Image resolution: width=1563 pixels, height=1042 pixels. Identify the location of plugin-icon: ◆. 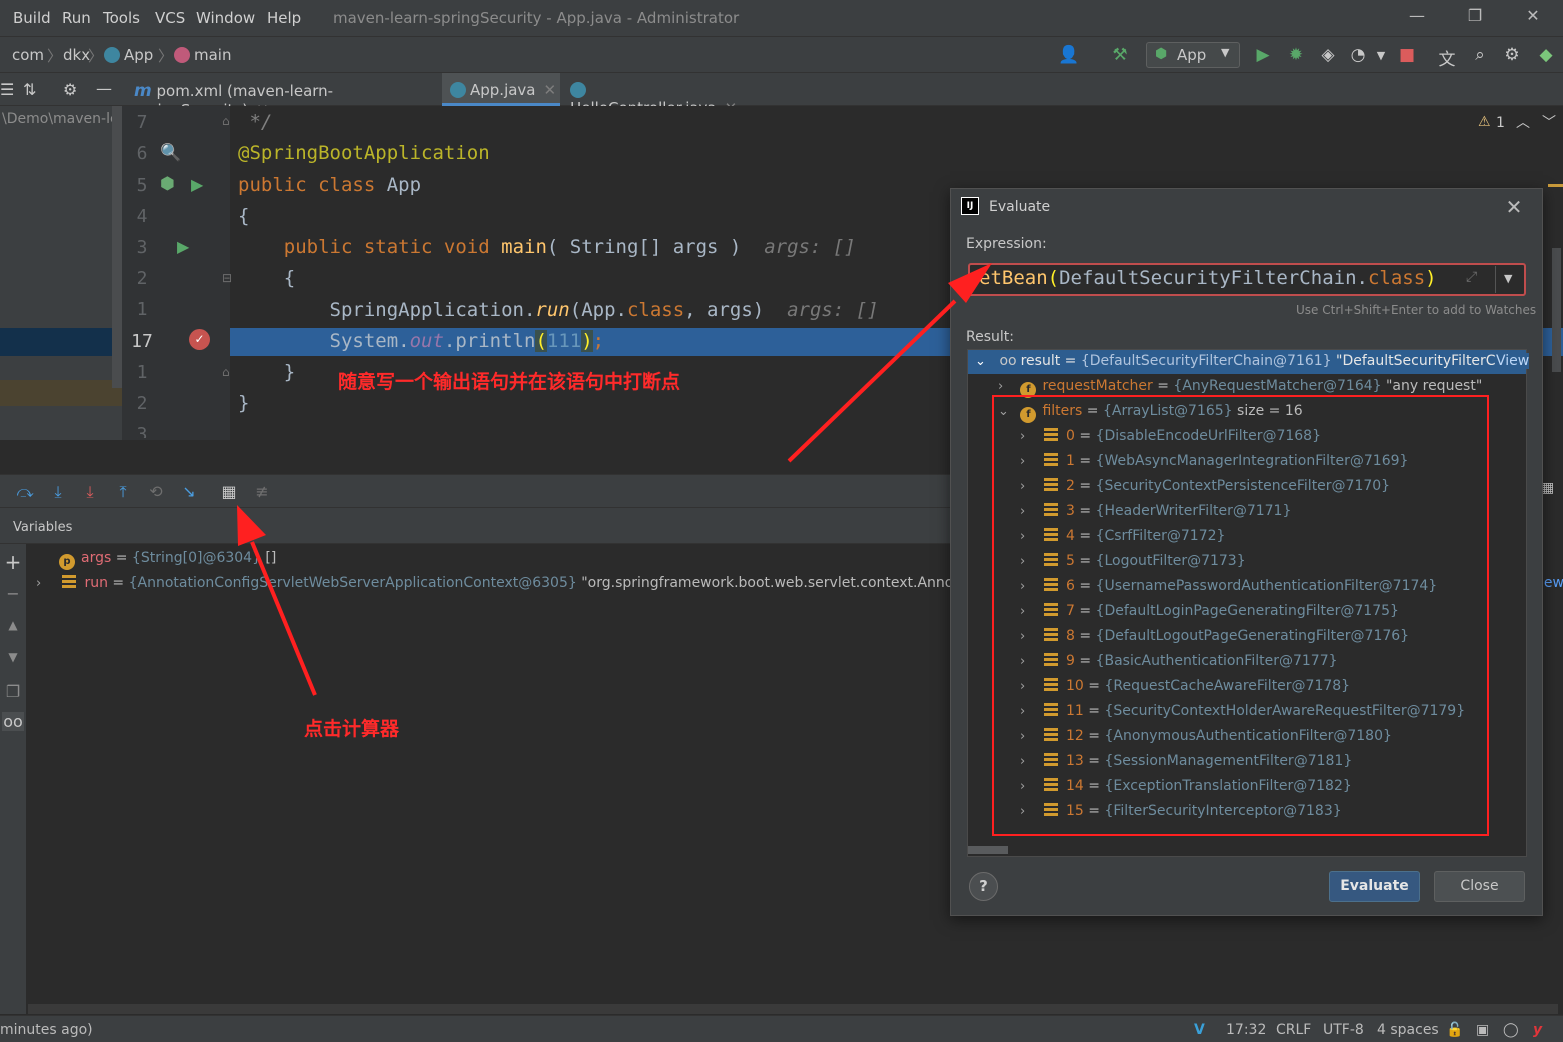
(1546, 55).